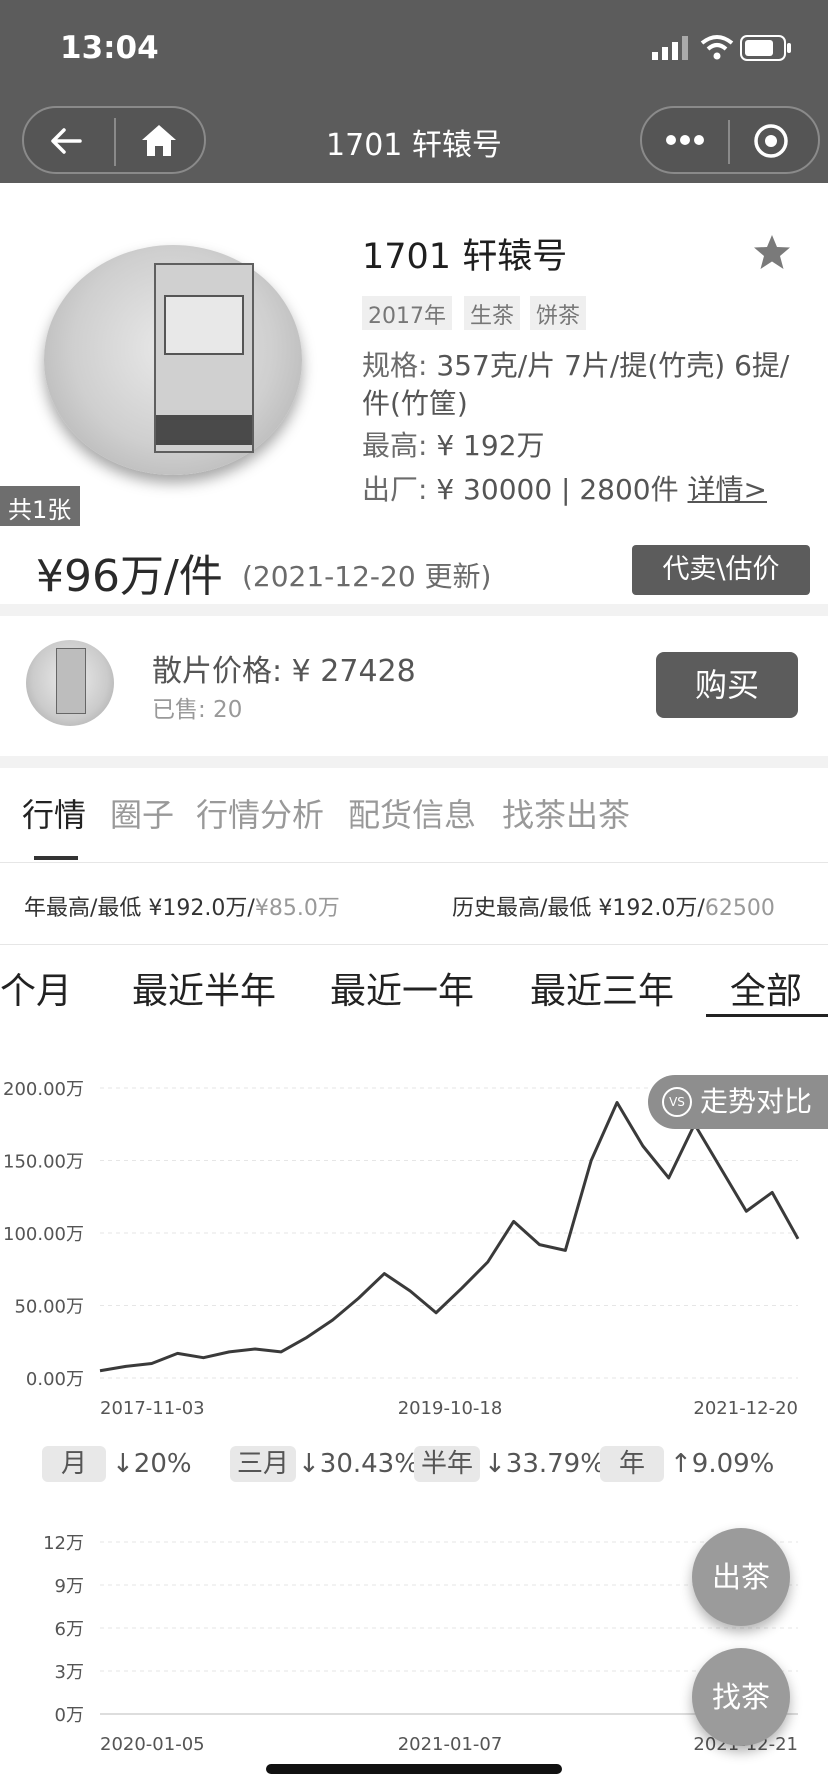  What do you see at coordinates (43, 1162) in the screenshot?
I see `y-tick-label: 150.00万` at bounding box center [43, 1162].